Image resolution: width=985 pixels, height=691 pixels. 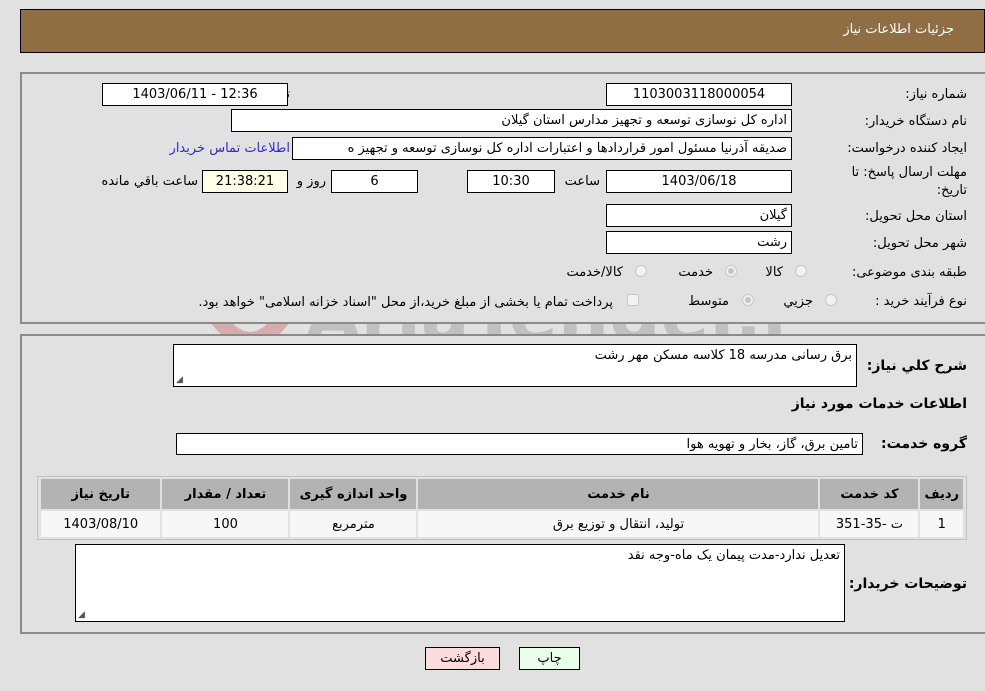 I want to click on col-service-name: نام خدمت, so click(x=618, y=494).